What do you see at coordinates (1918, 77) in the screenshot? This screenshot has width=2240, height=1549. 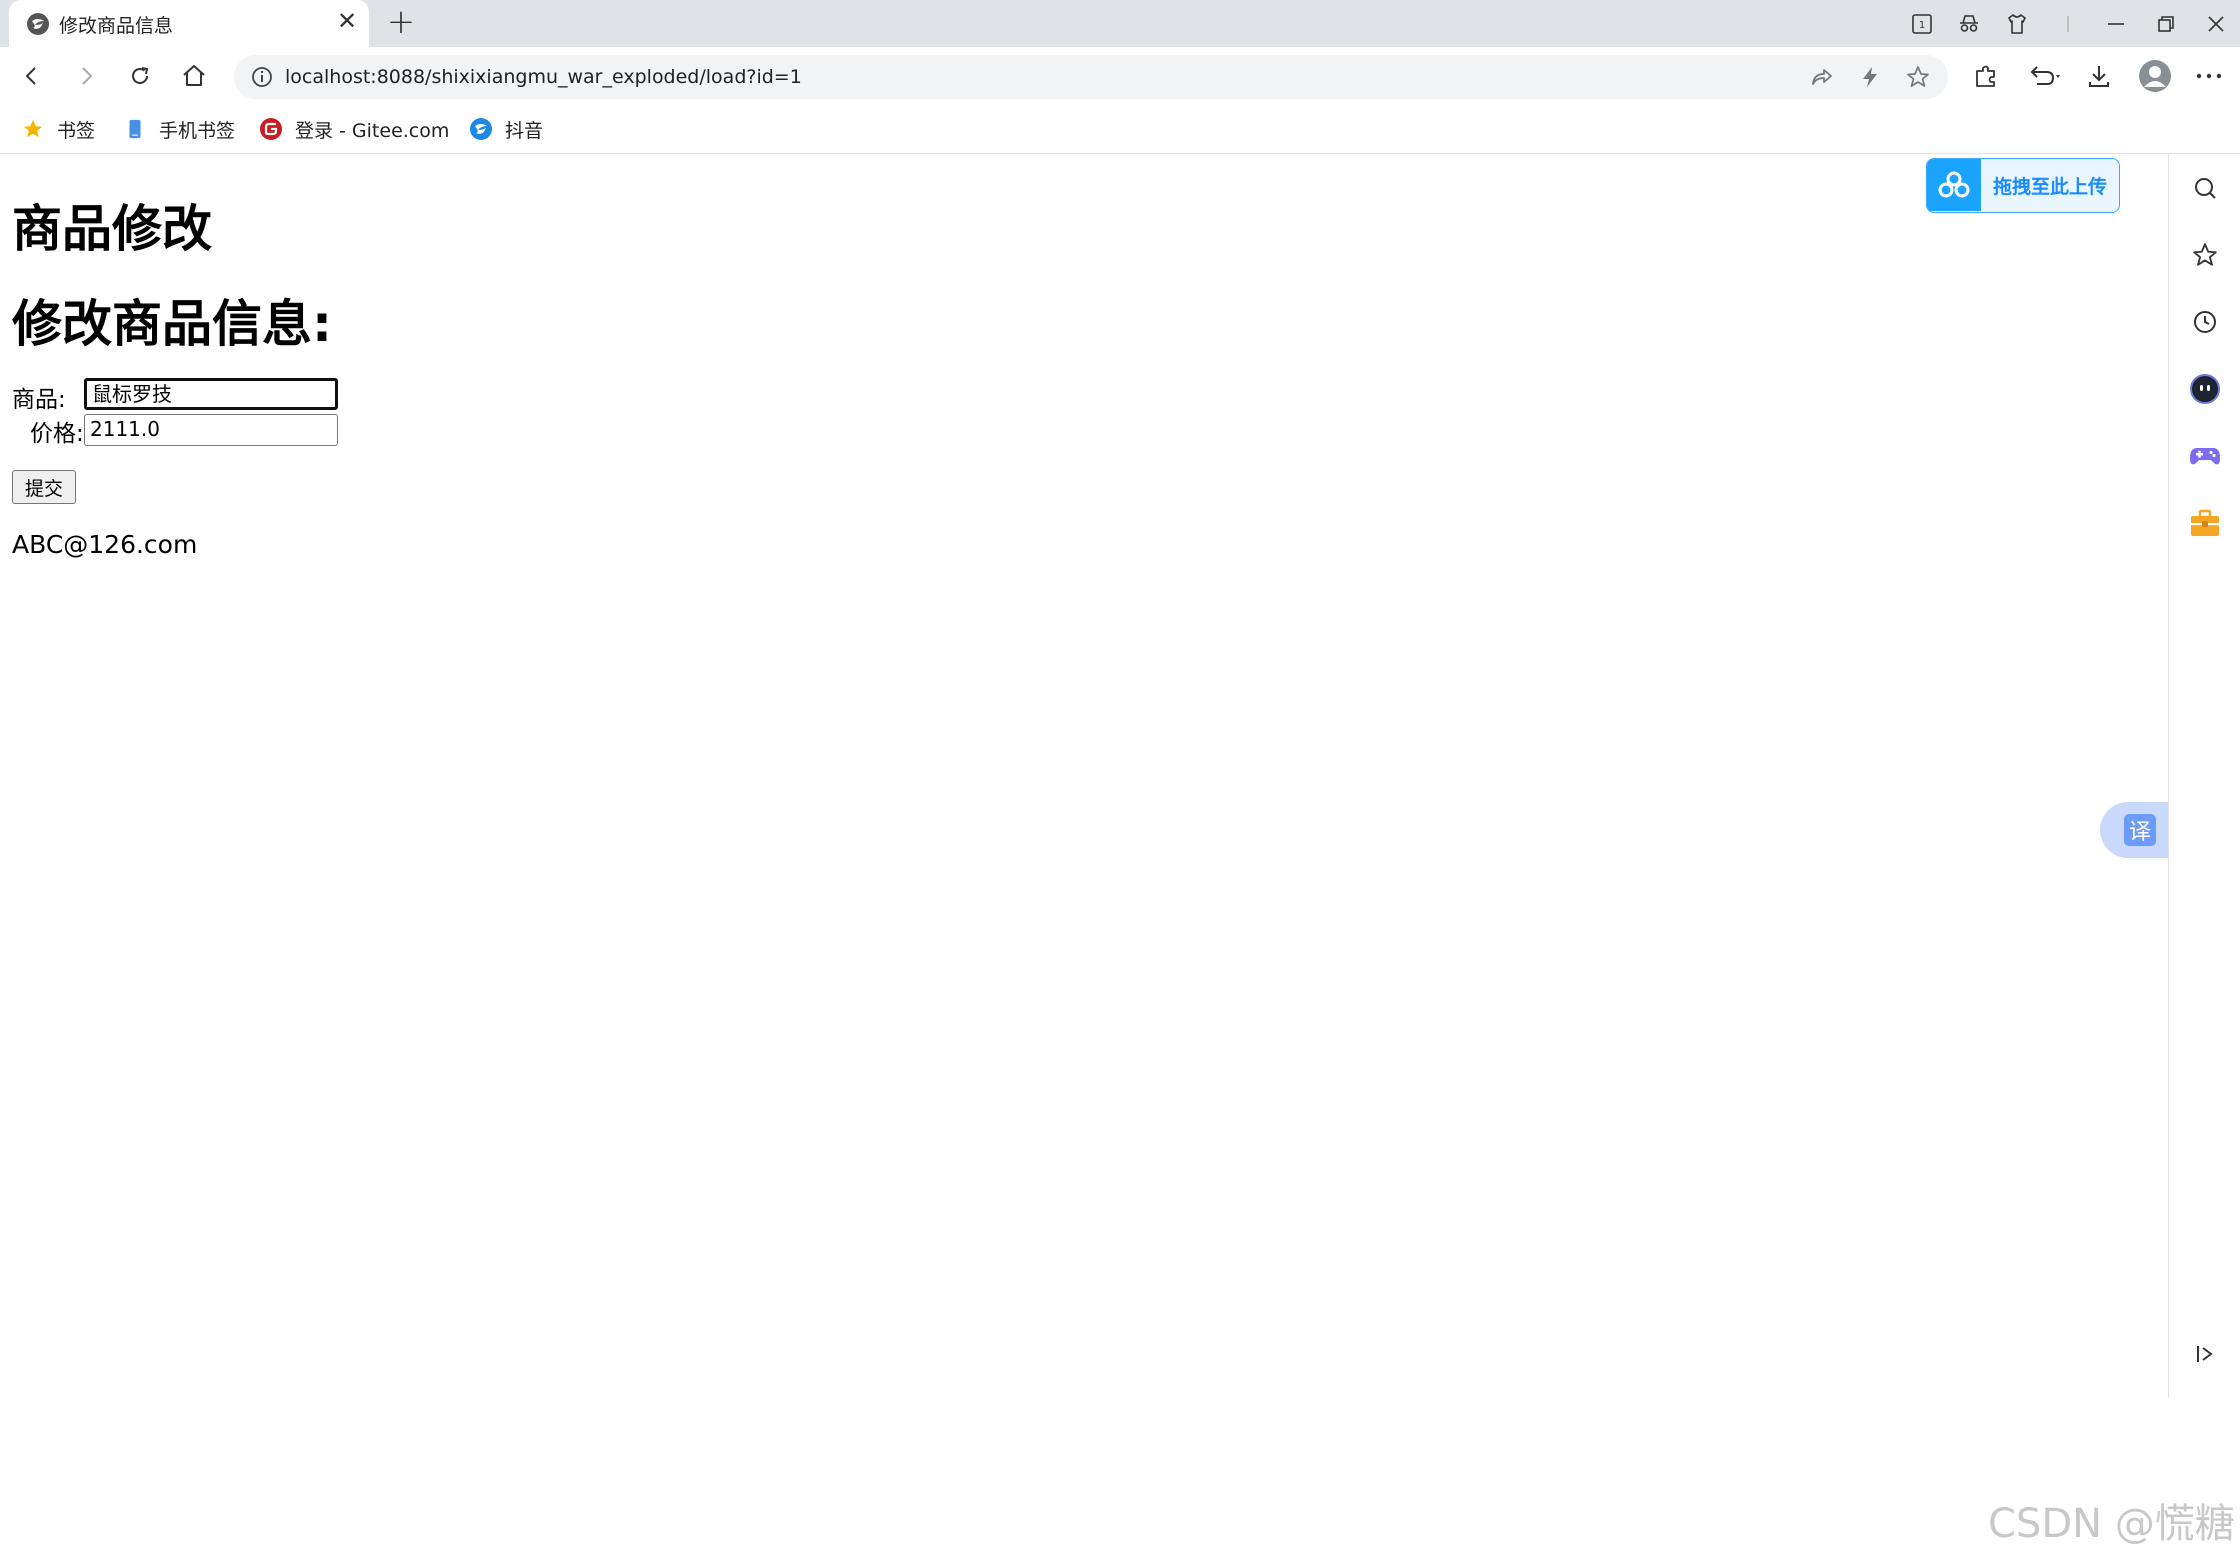 I see `bookmark-star-icon` at bounding box center [1918, 77].